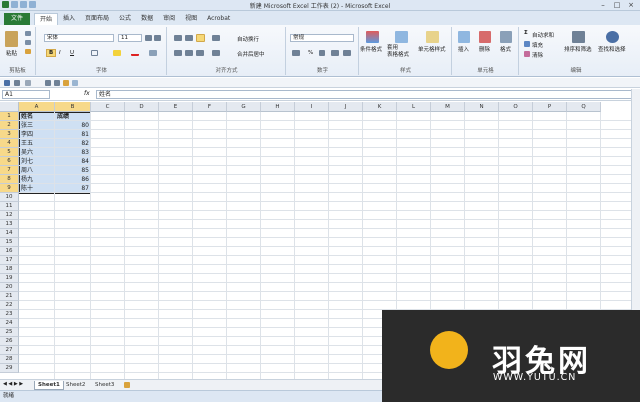 The height and width of the screenshot is (402, 640). I want to click on font-size-select: 11, so click(130, 38).